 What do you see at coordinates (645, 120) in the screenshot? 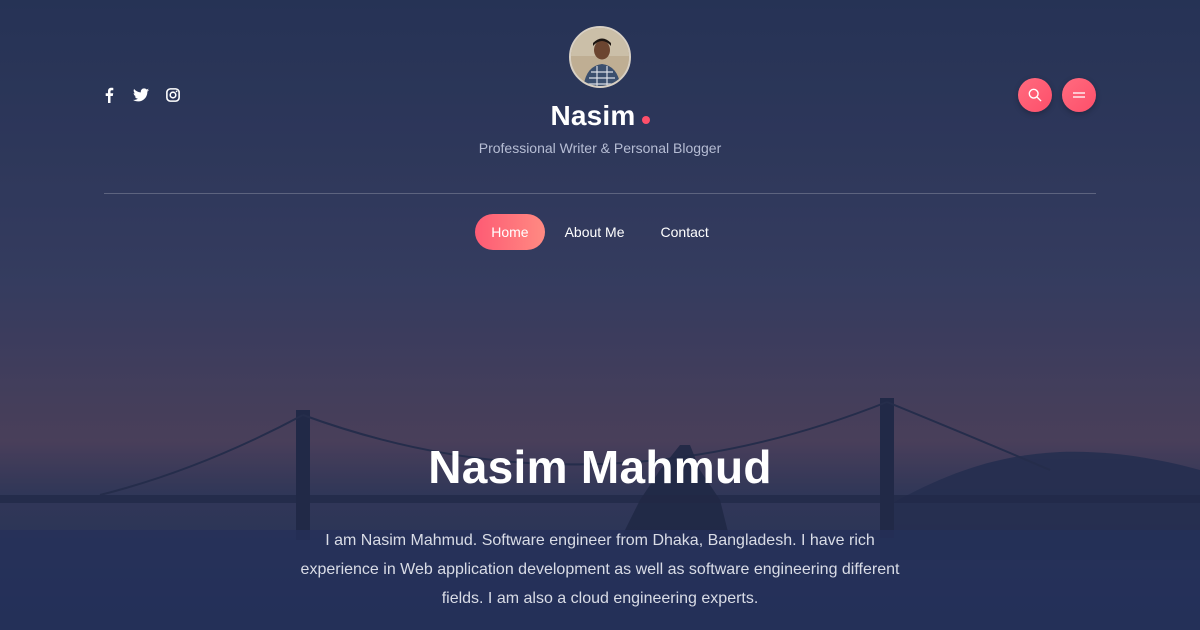
I see `title-accent-dot` at bounding box center [645, 120].